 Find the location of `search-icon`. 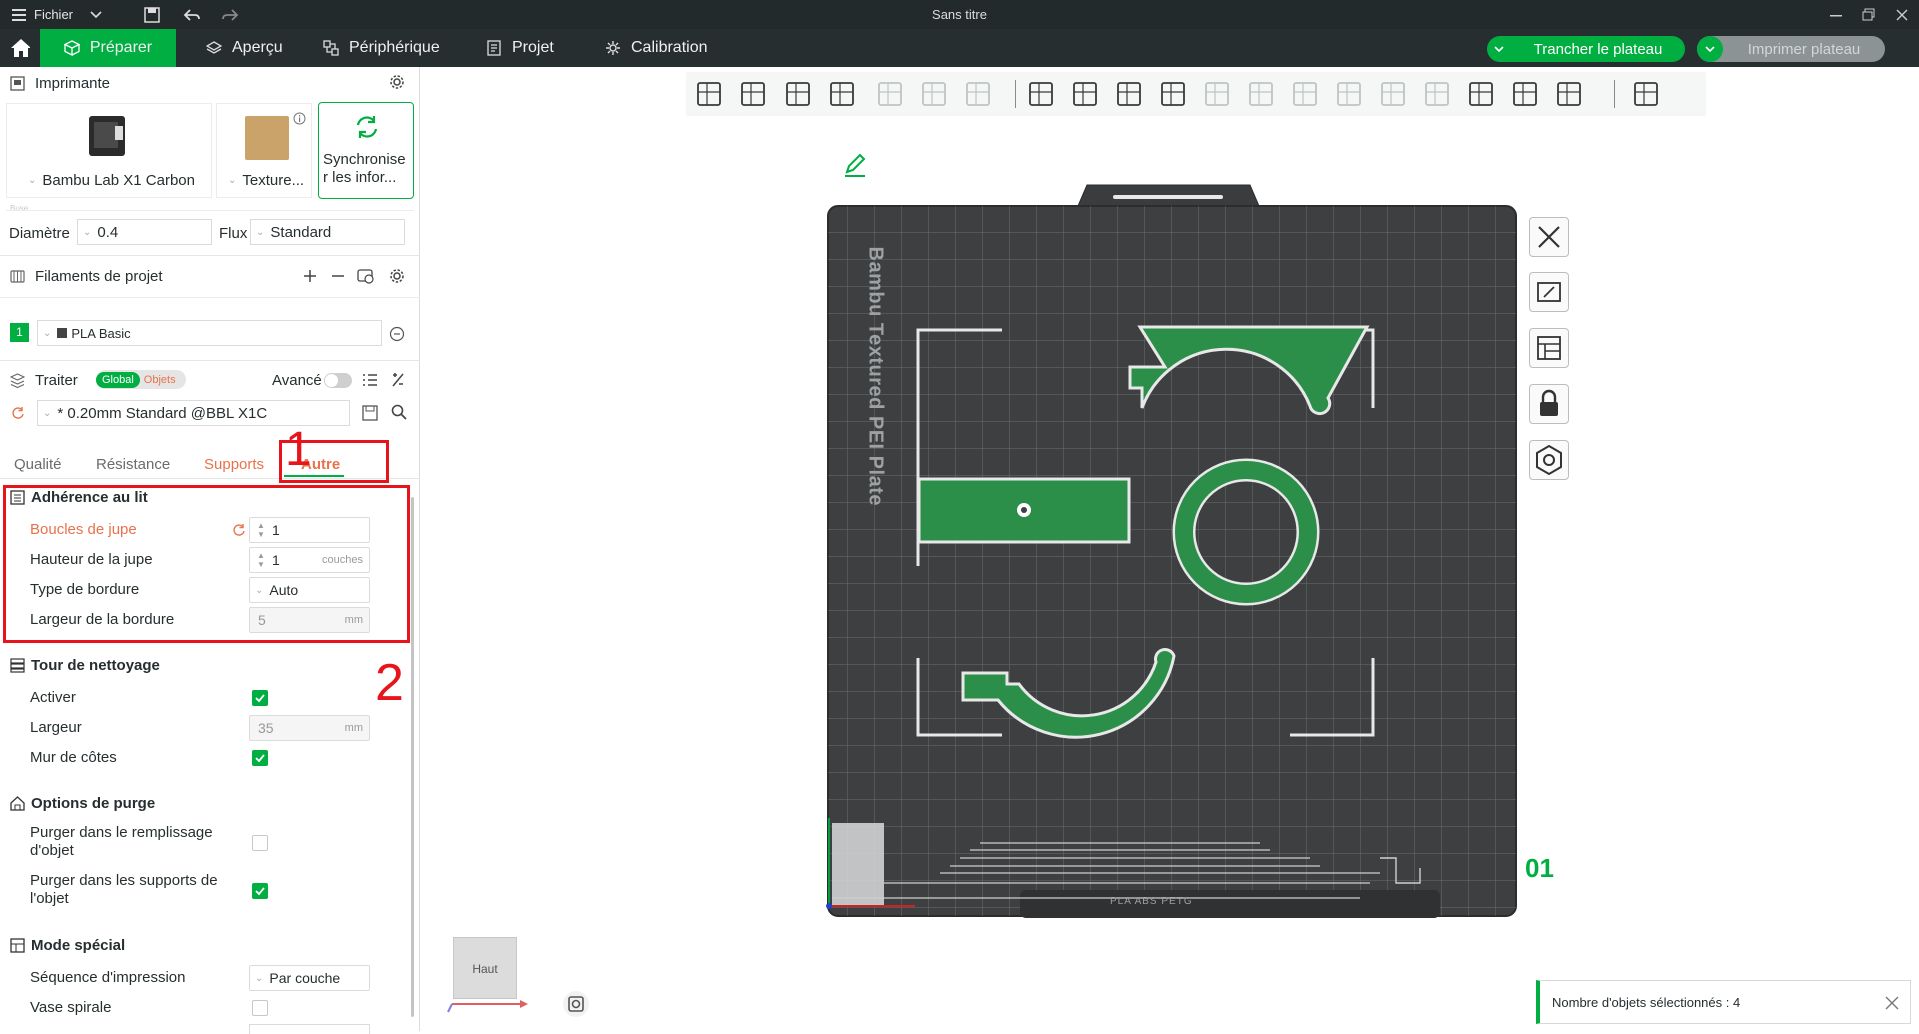

search-icon is located at coordinates (399, 412).